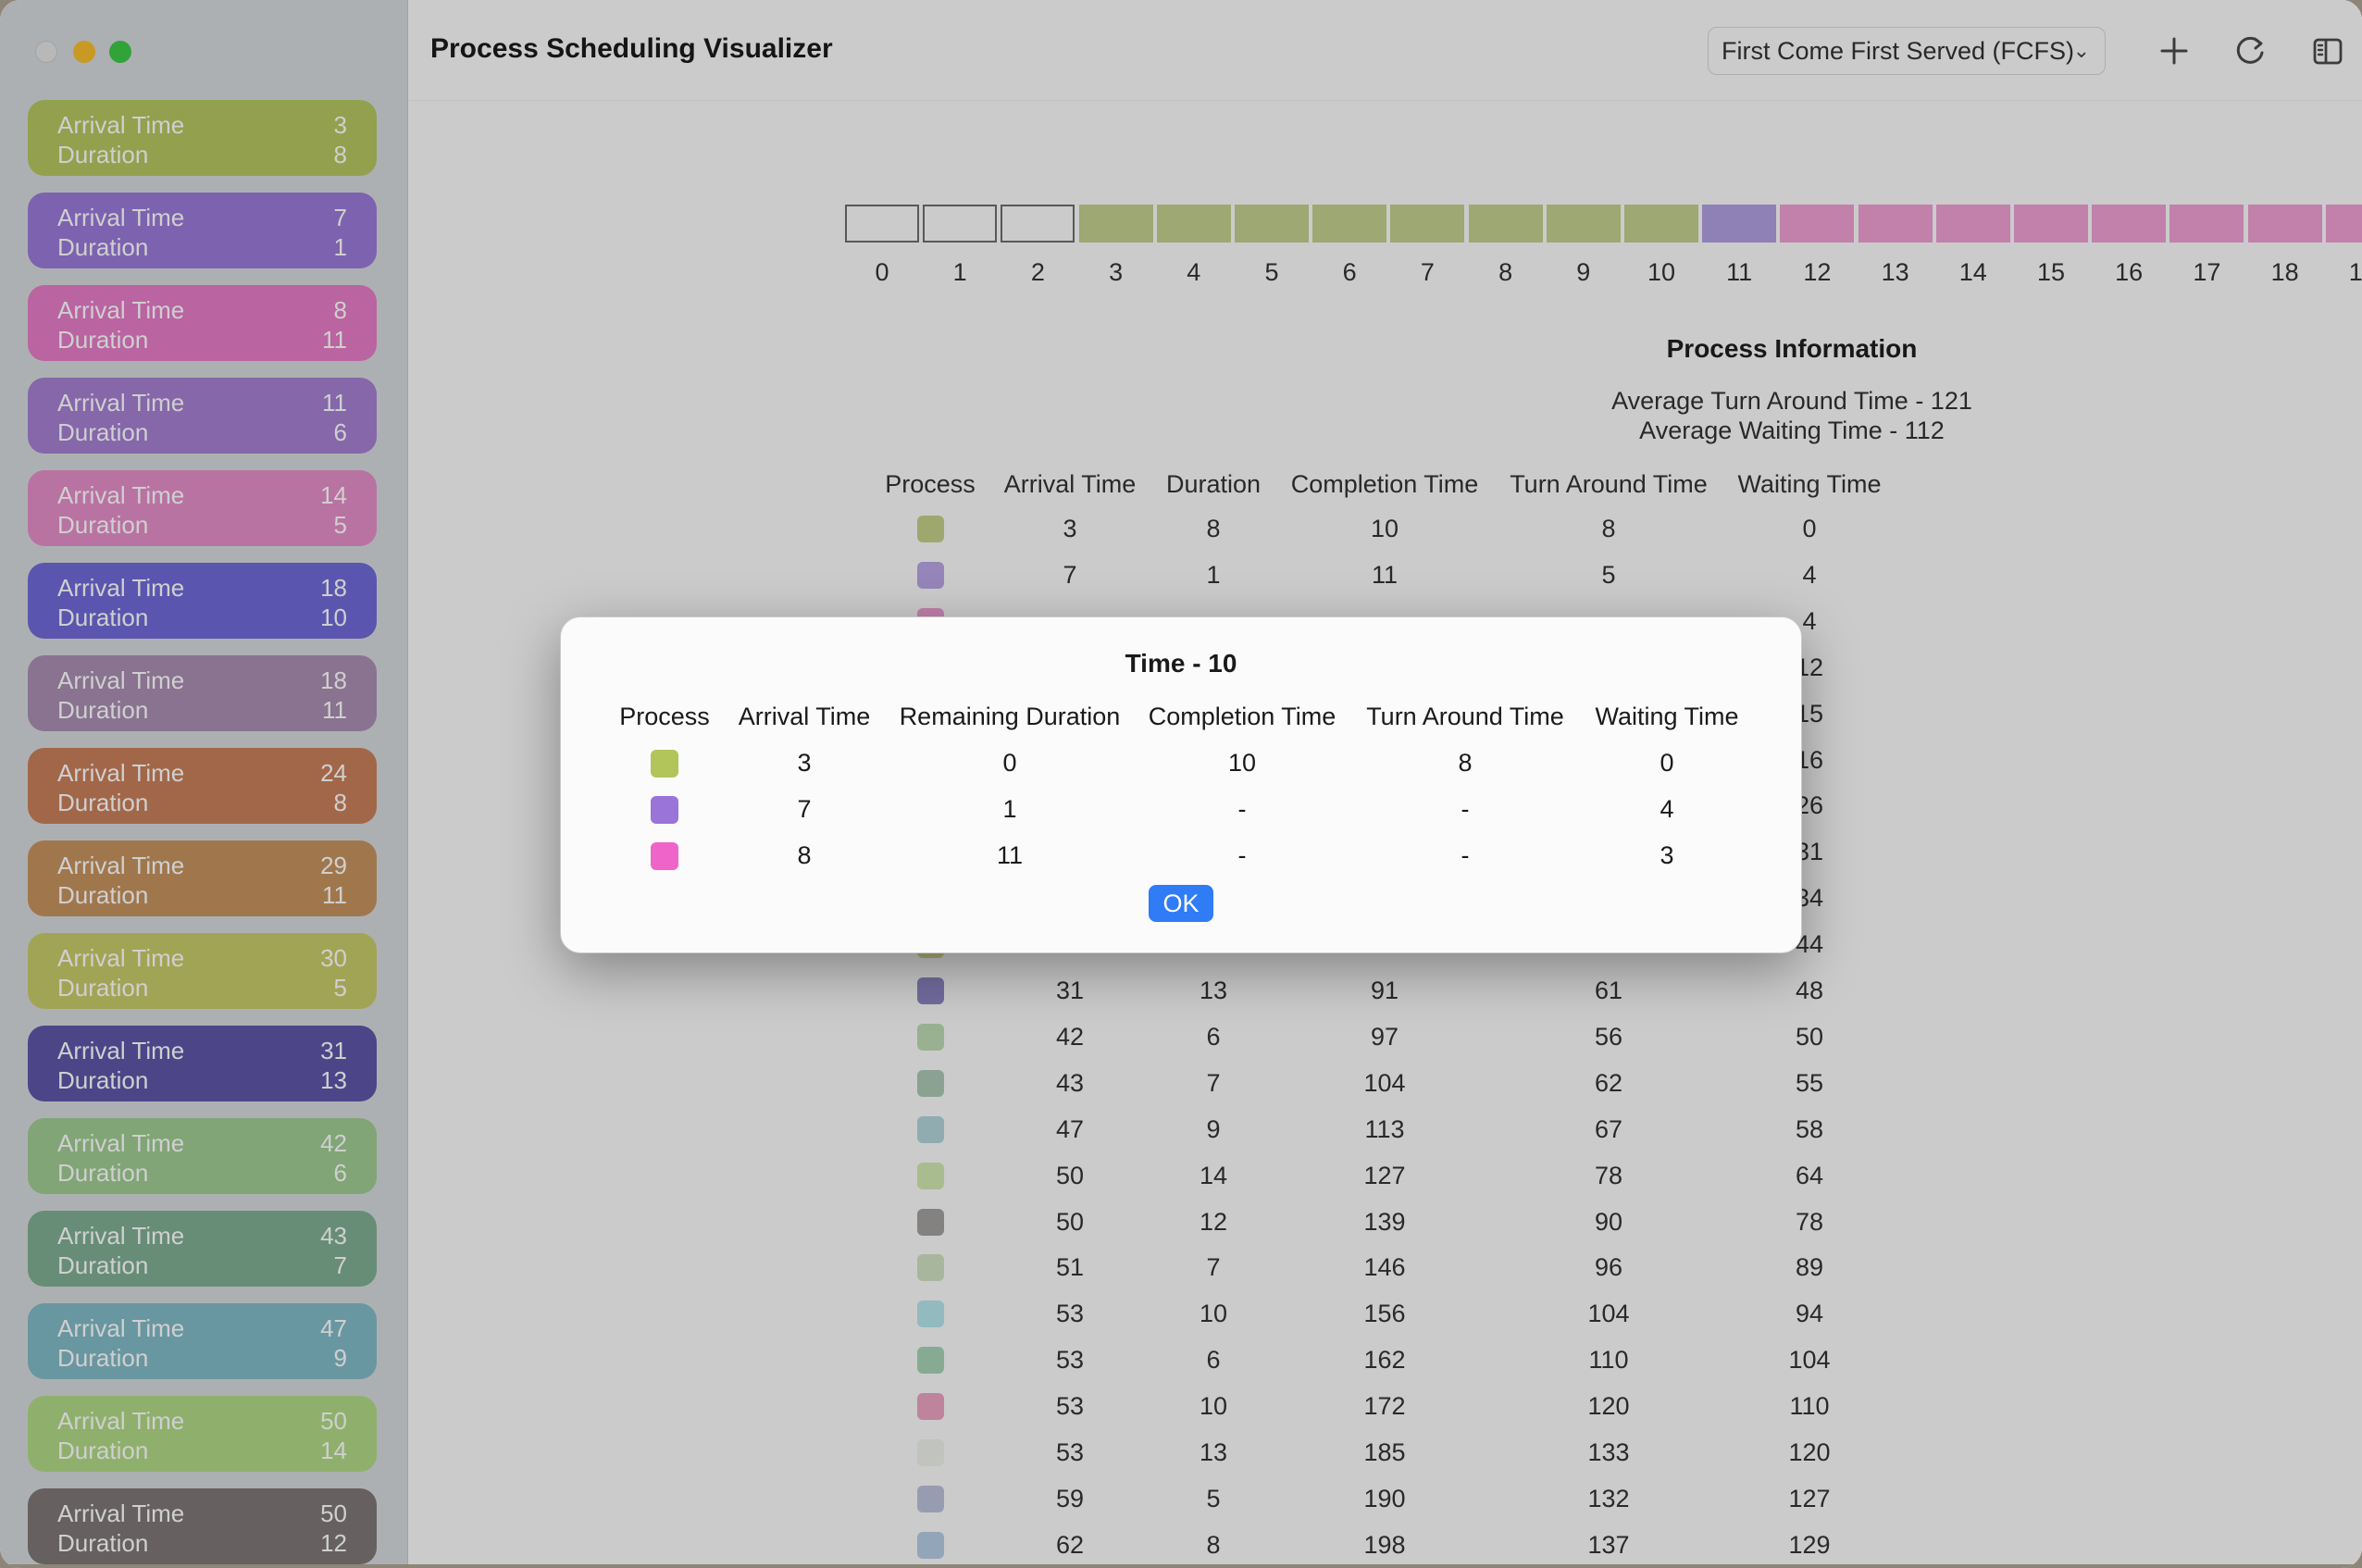 The image size is (2362, 1568). What do you see at coordinates (1181, 903) in the screenshot?
I see `ok-button: OK` at bounding box center [1181, 903].